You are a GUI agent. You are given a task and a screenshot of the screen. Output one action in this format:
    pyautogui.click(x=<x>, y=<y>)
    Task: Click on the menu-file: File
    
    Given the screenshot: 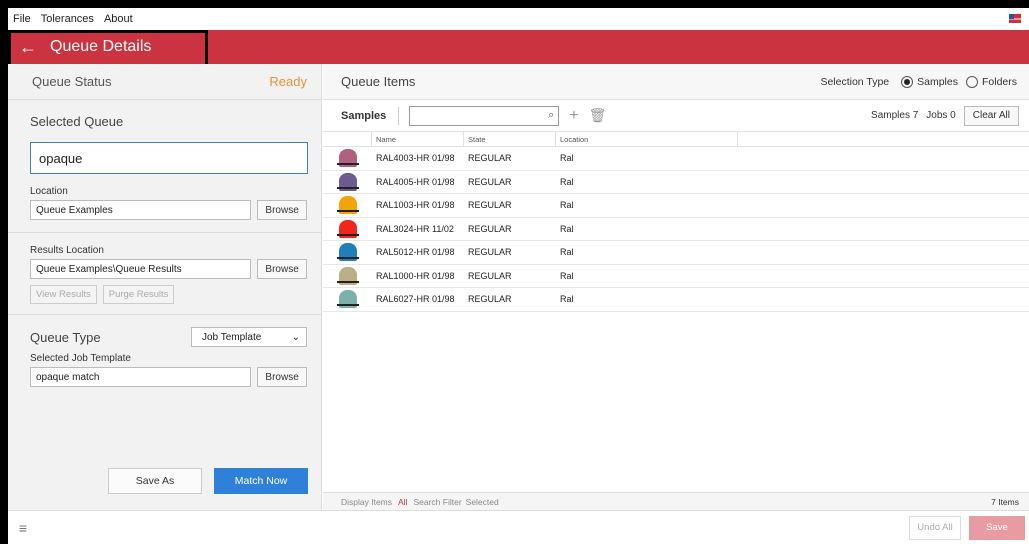 What is the action you would take?
    pyautogui.click(x=22, y=19)
    